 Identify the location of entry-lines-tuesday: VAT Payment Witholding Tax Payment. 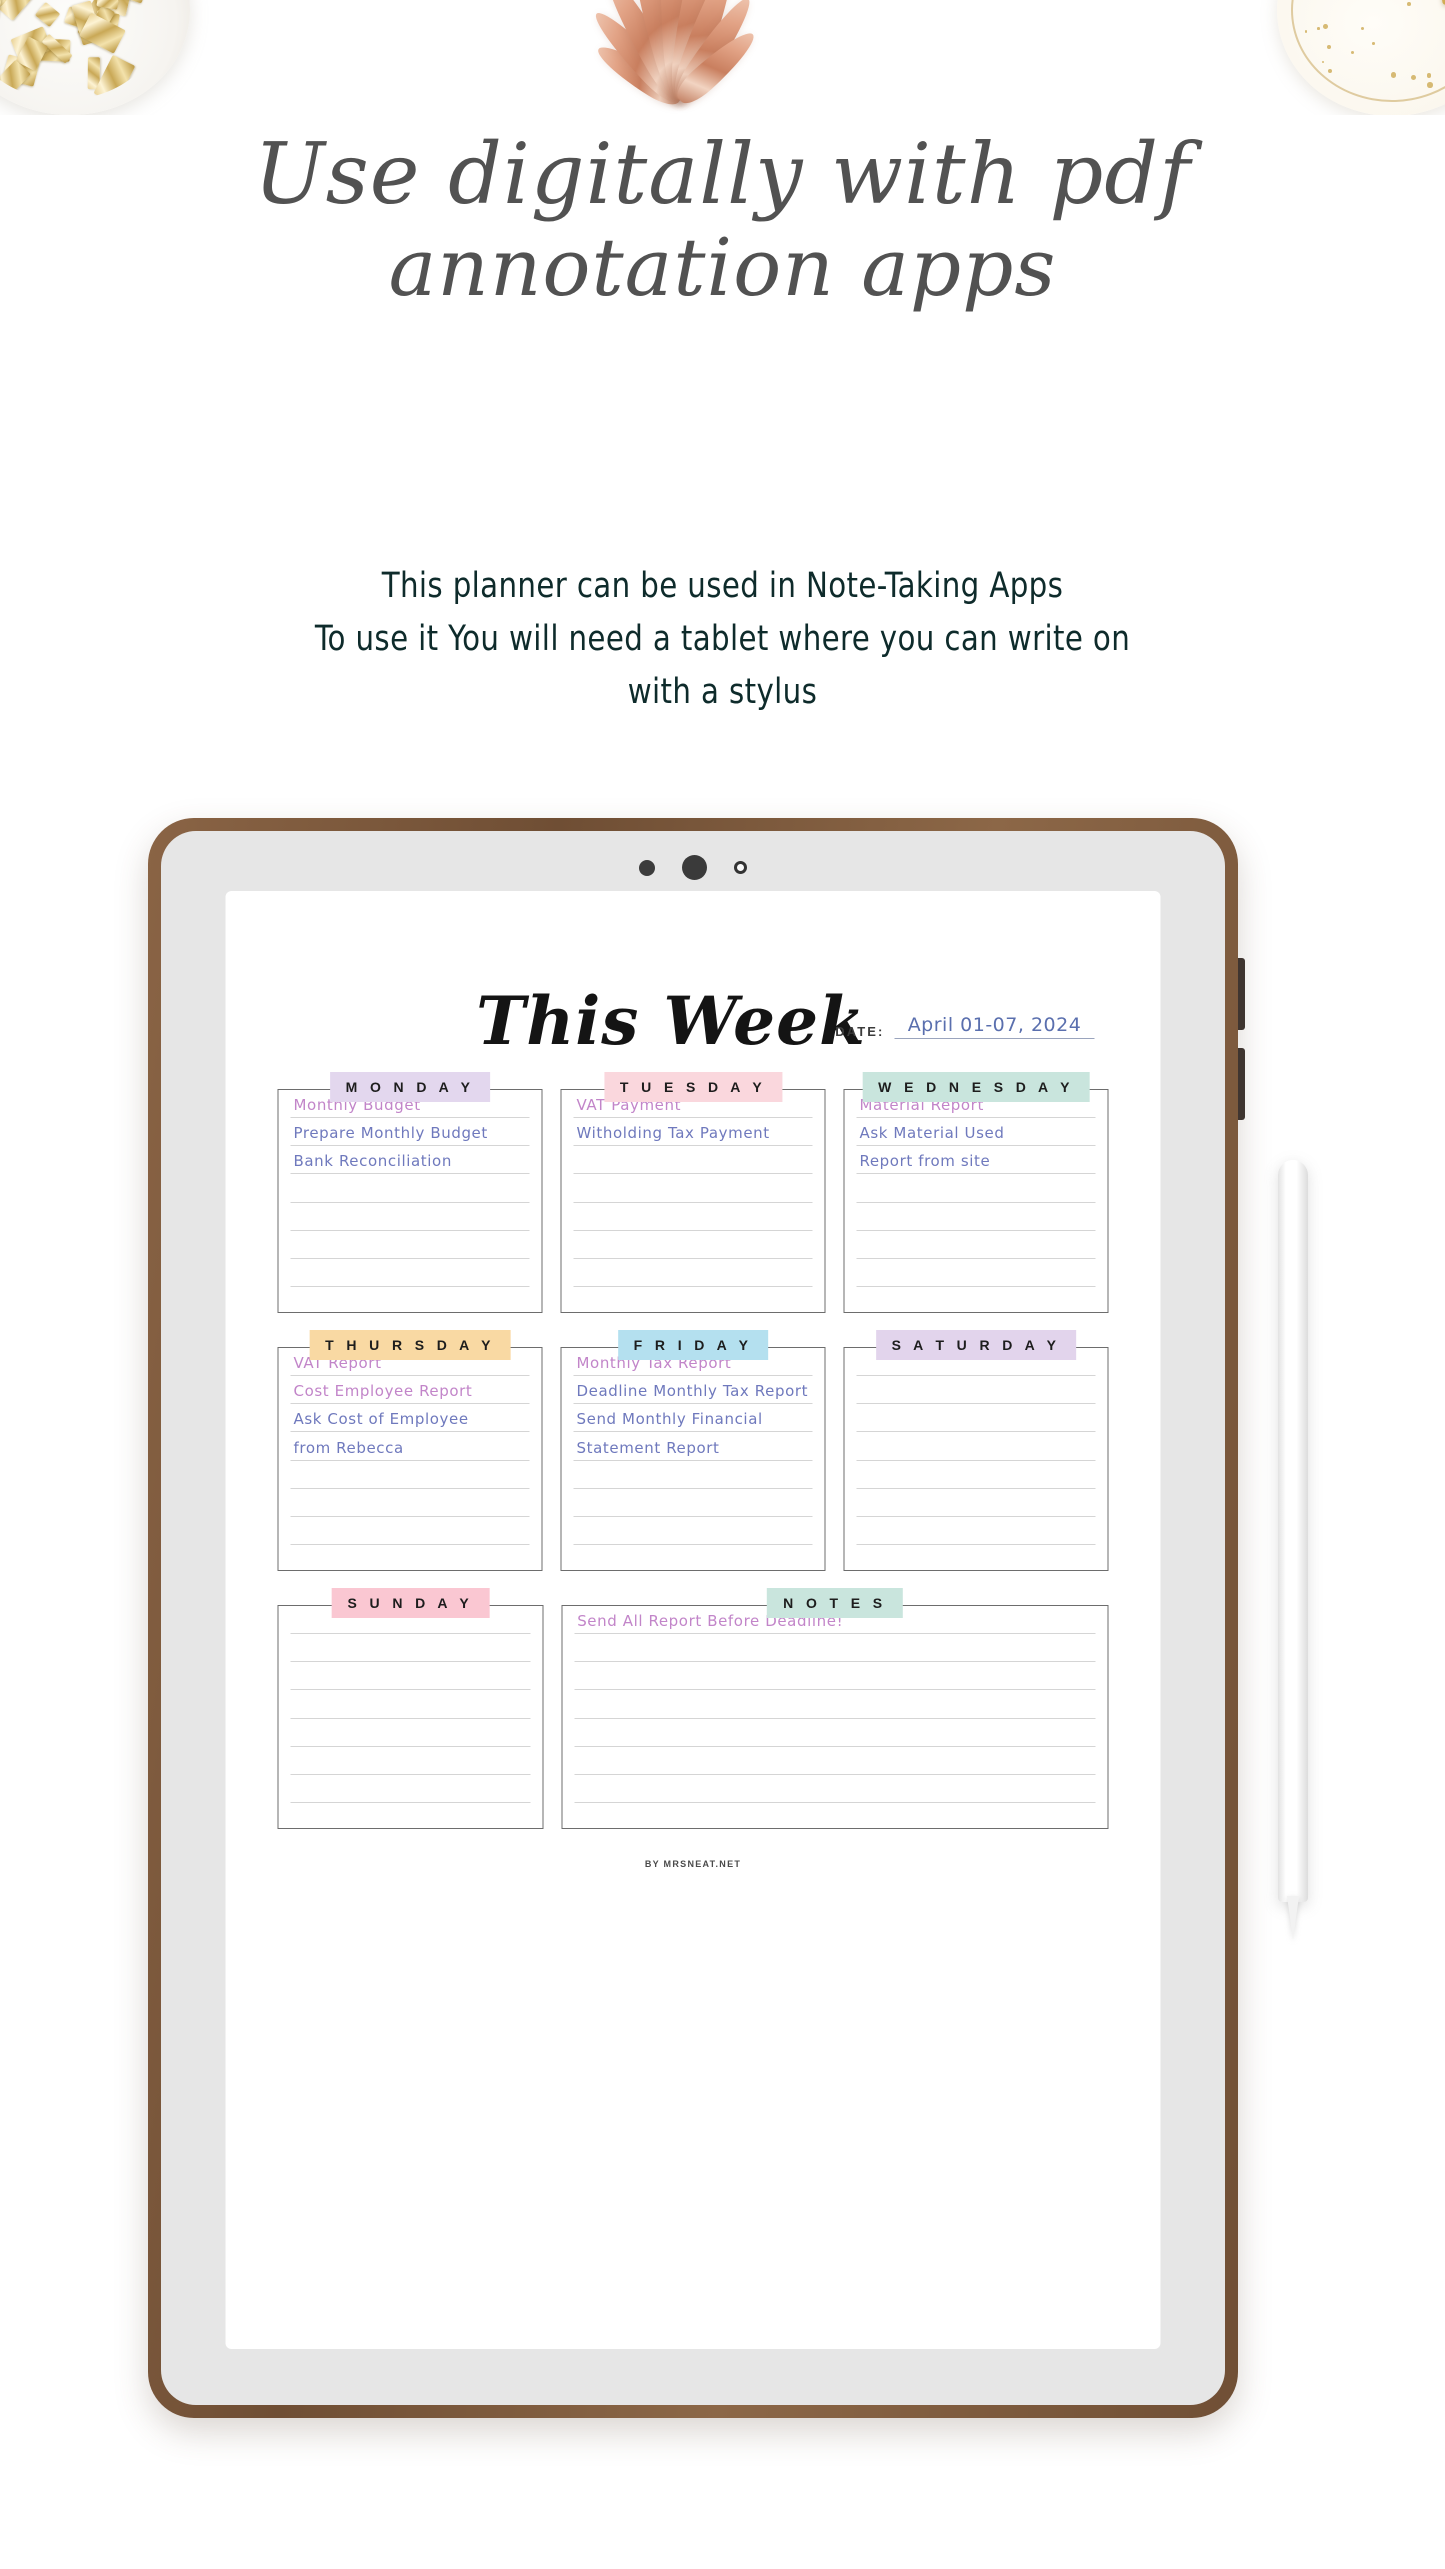
(693, 1201).